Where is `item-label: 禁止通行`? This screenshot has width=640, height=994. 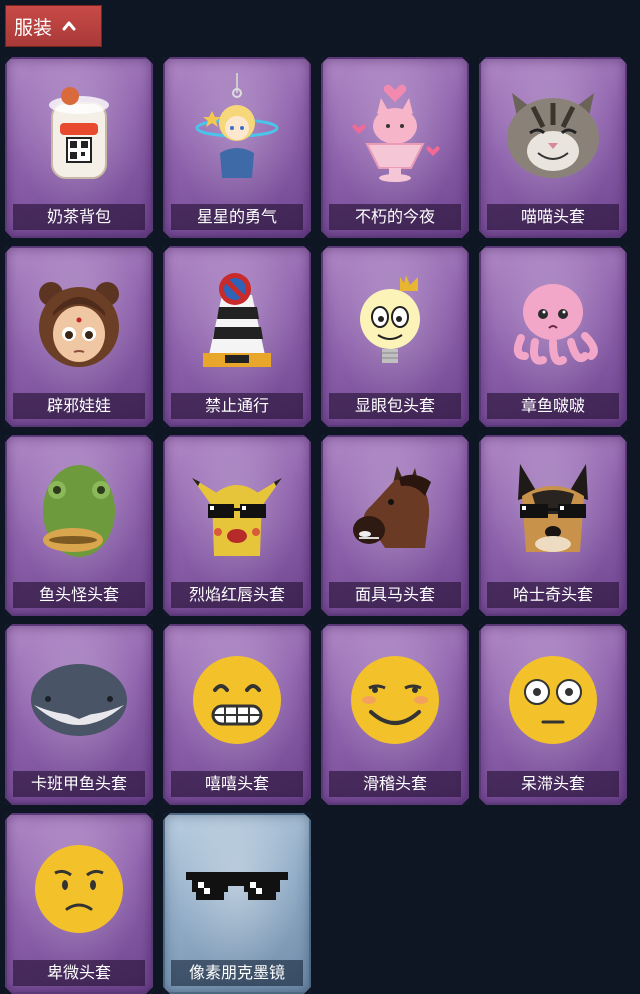 item-label: 禁止通行 is located at coordinates (237, 406).